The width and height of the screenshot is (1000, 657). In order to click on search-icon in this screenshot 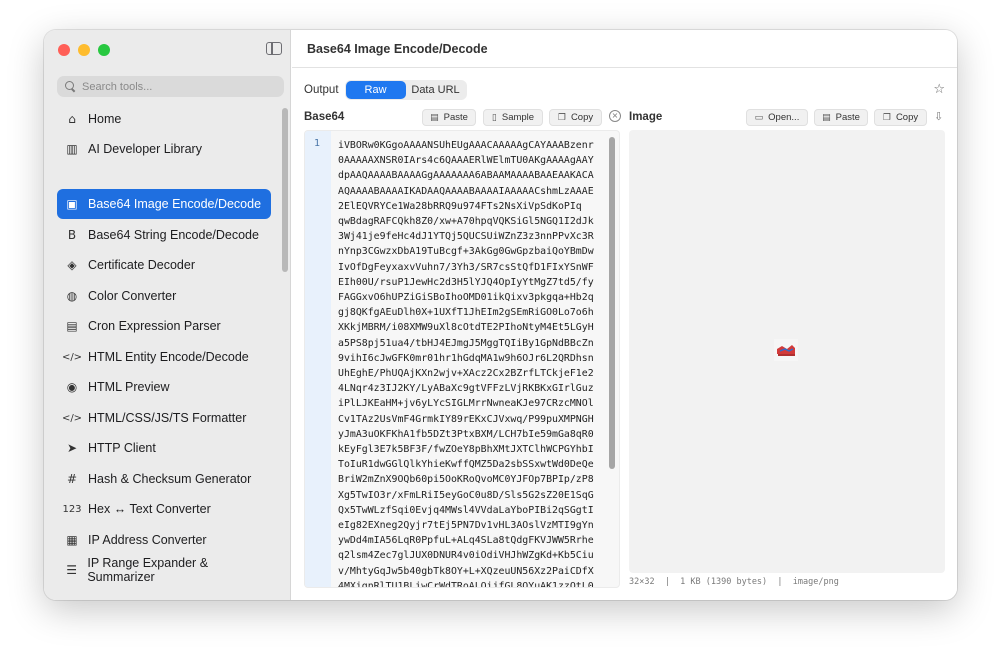, I will do `click(70, 86)`.